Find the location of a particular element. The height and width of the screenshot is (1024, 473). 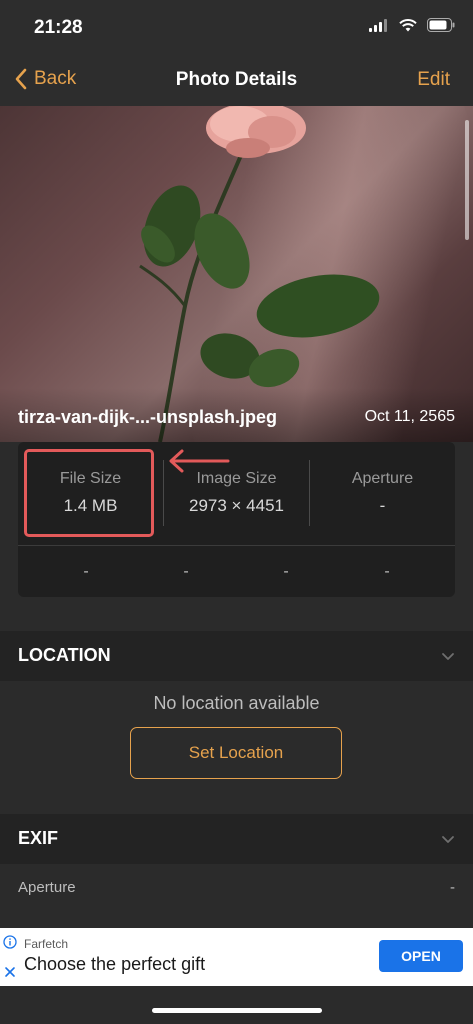

ad-open-button: OPEN is located at coordinates (421, 956).